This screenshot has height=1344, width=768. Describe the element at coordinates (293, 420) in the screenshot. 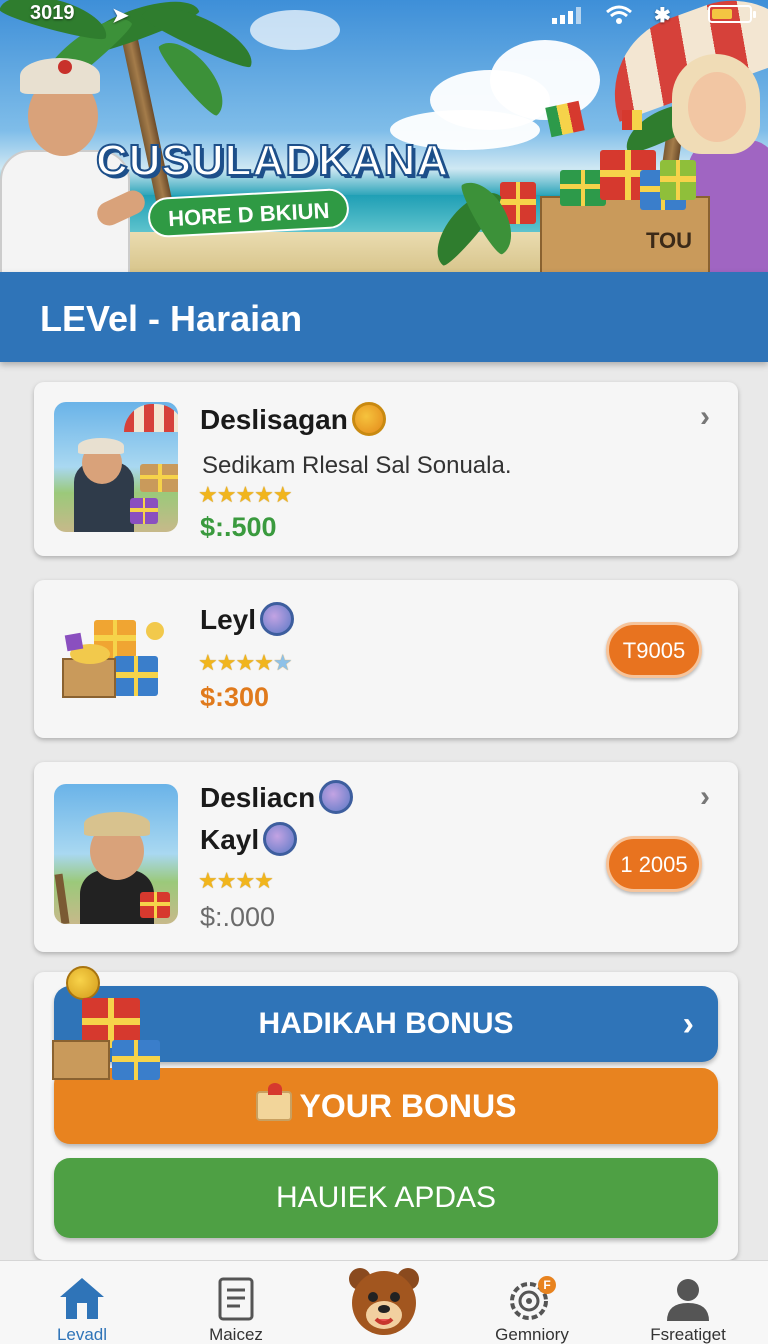

I see `card-title: Deslisagan` at that location.